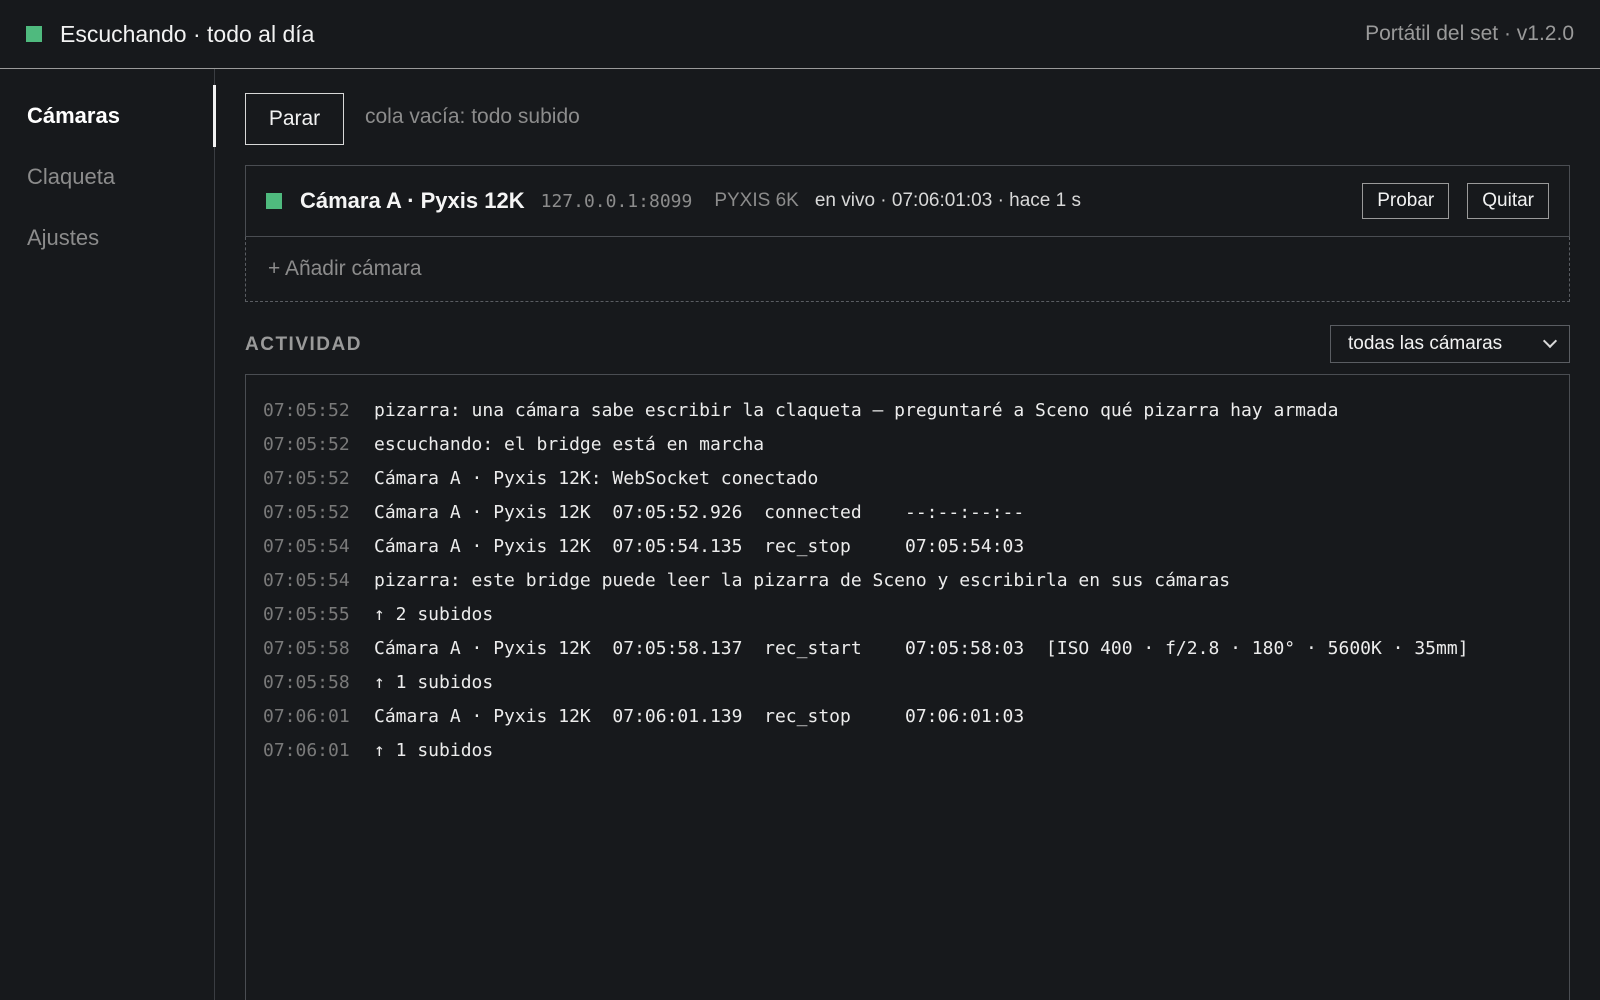  Describe the element at coordinates (434, 614) in the screenshot. I see `log-message: ↑ 2 subidos` at that location.